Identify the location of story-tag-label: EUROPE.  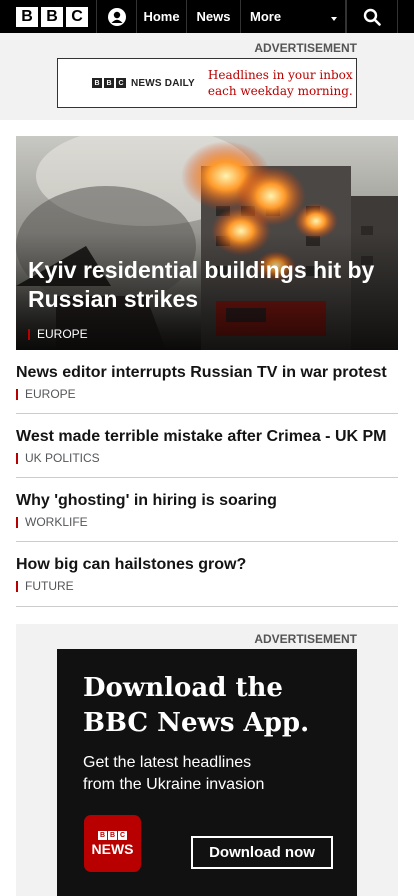
(50, 394).